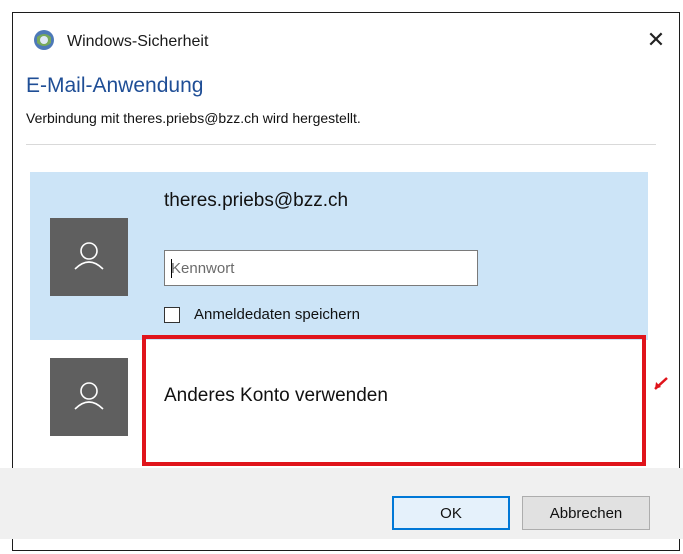 This screenshot has height=554, width=683. What do you see at coordinates (586, 513) in the screenshot?
I see `cancel-button: Abbrechen` at bounding box center [586, 513].